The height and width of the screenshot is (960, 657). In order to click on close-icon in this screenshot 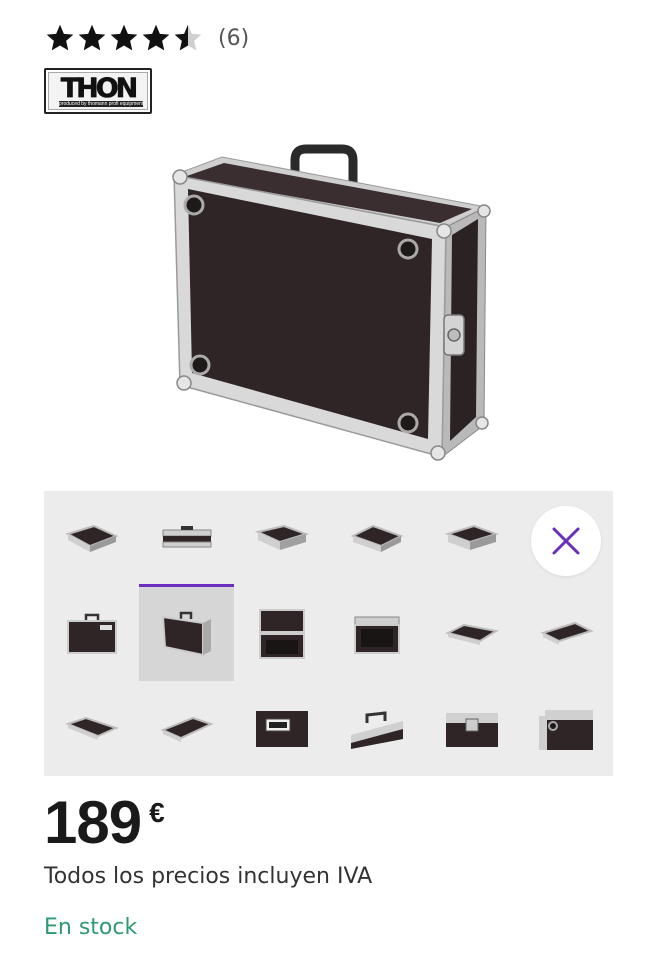, I will do `click(566, 541)`.